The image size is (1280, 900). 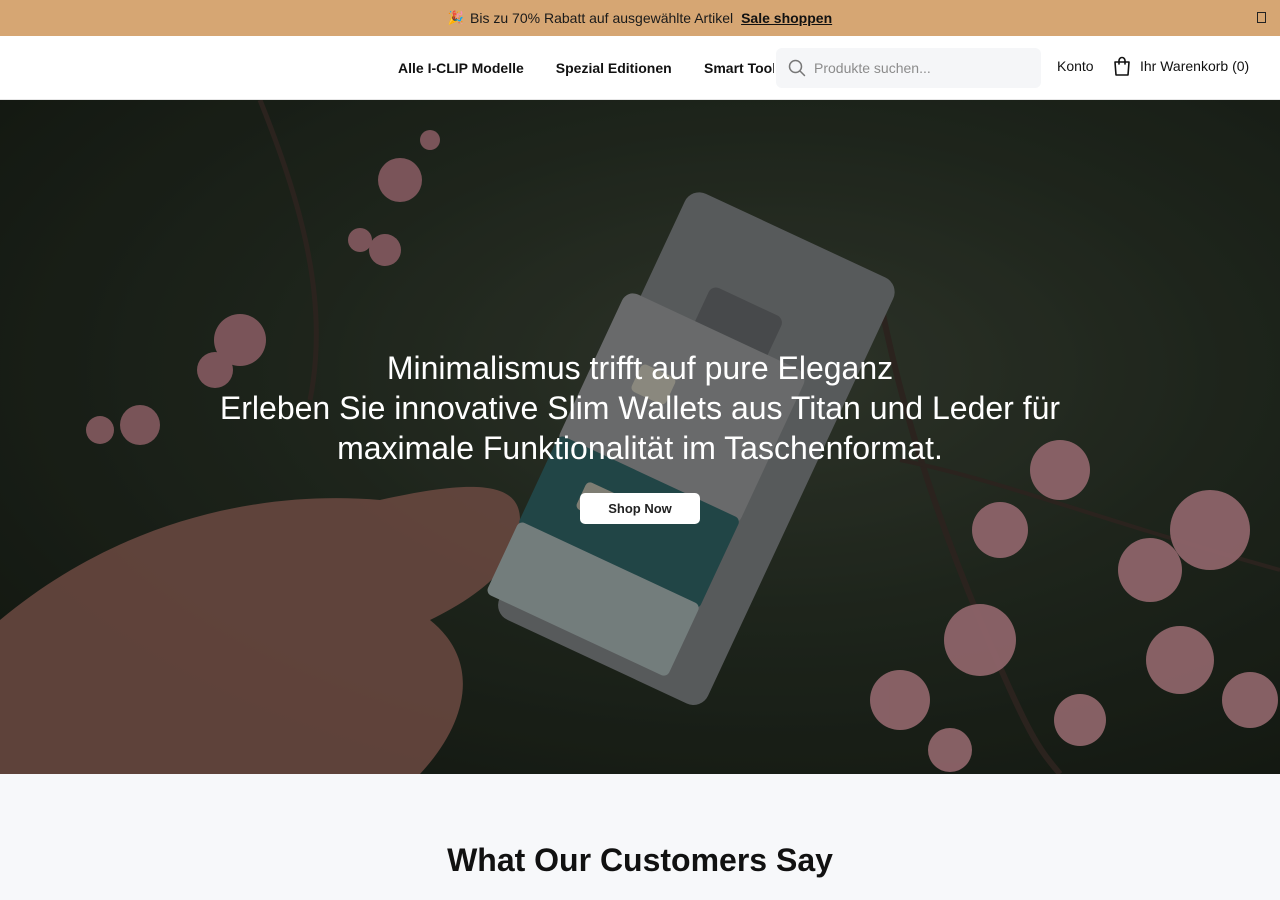 I want to click on account-link: Konto, so click(x=1075, y=66).